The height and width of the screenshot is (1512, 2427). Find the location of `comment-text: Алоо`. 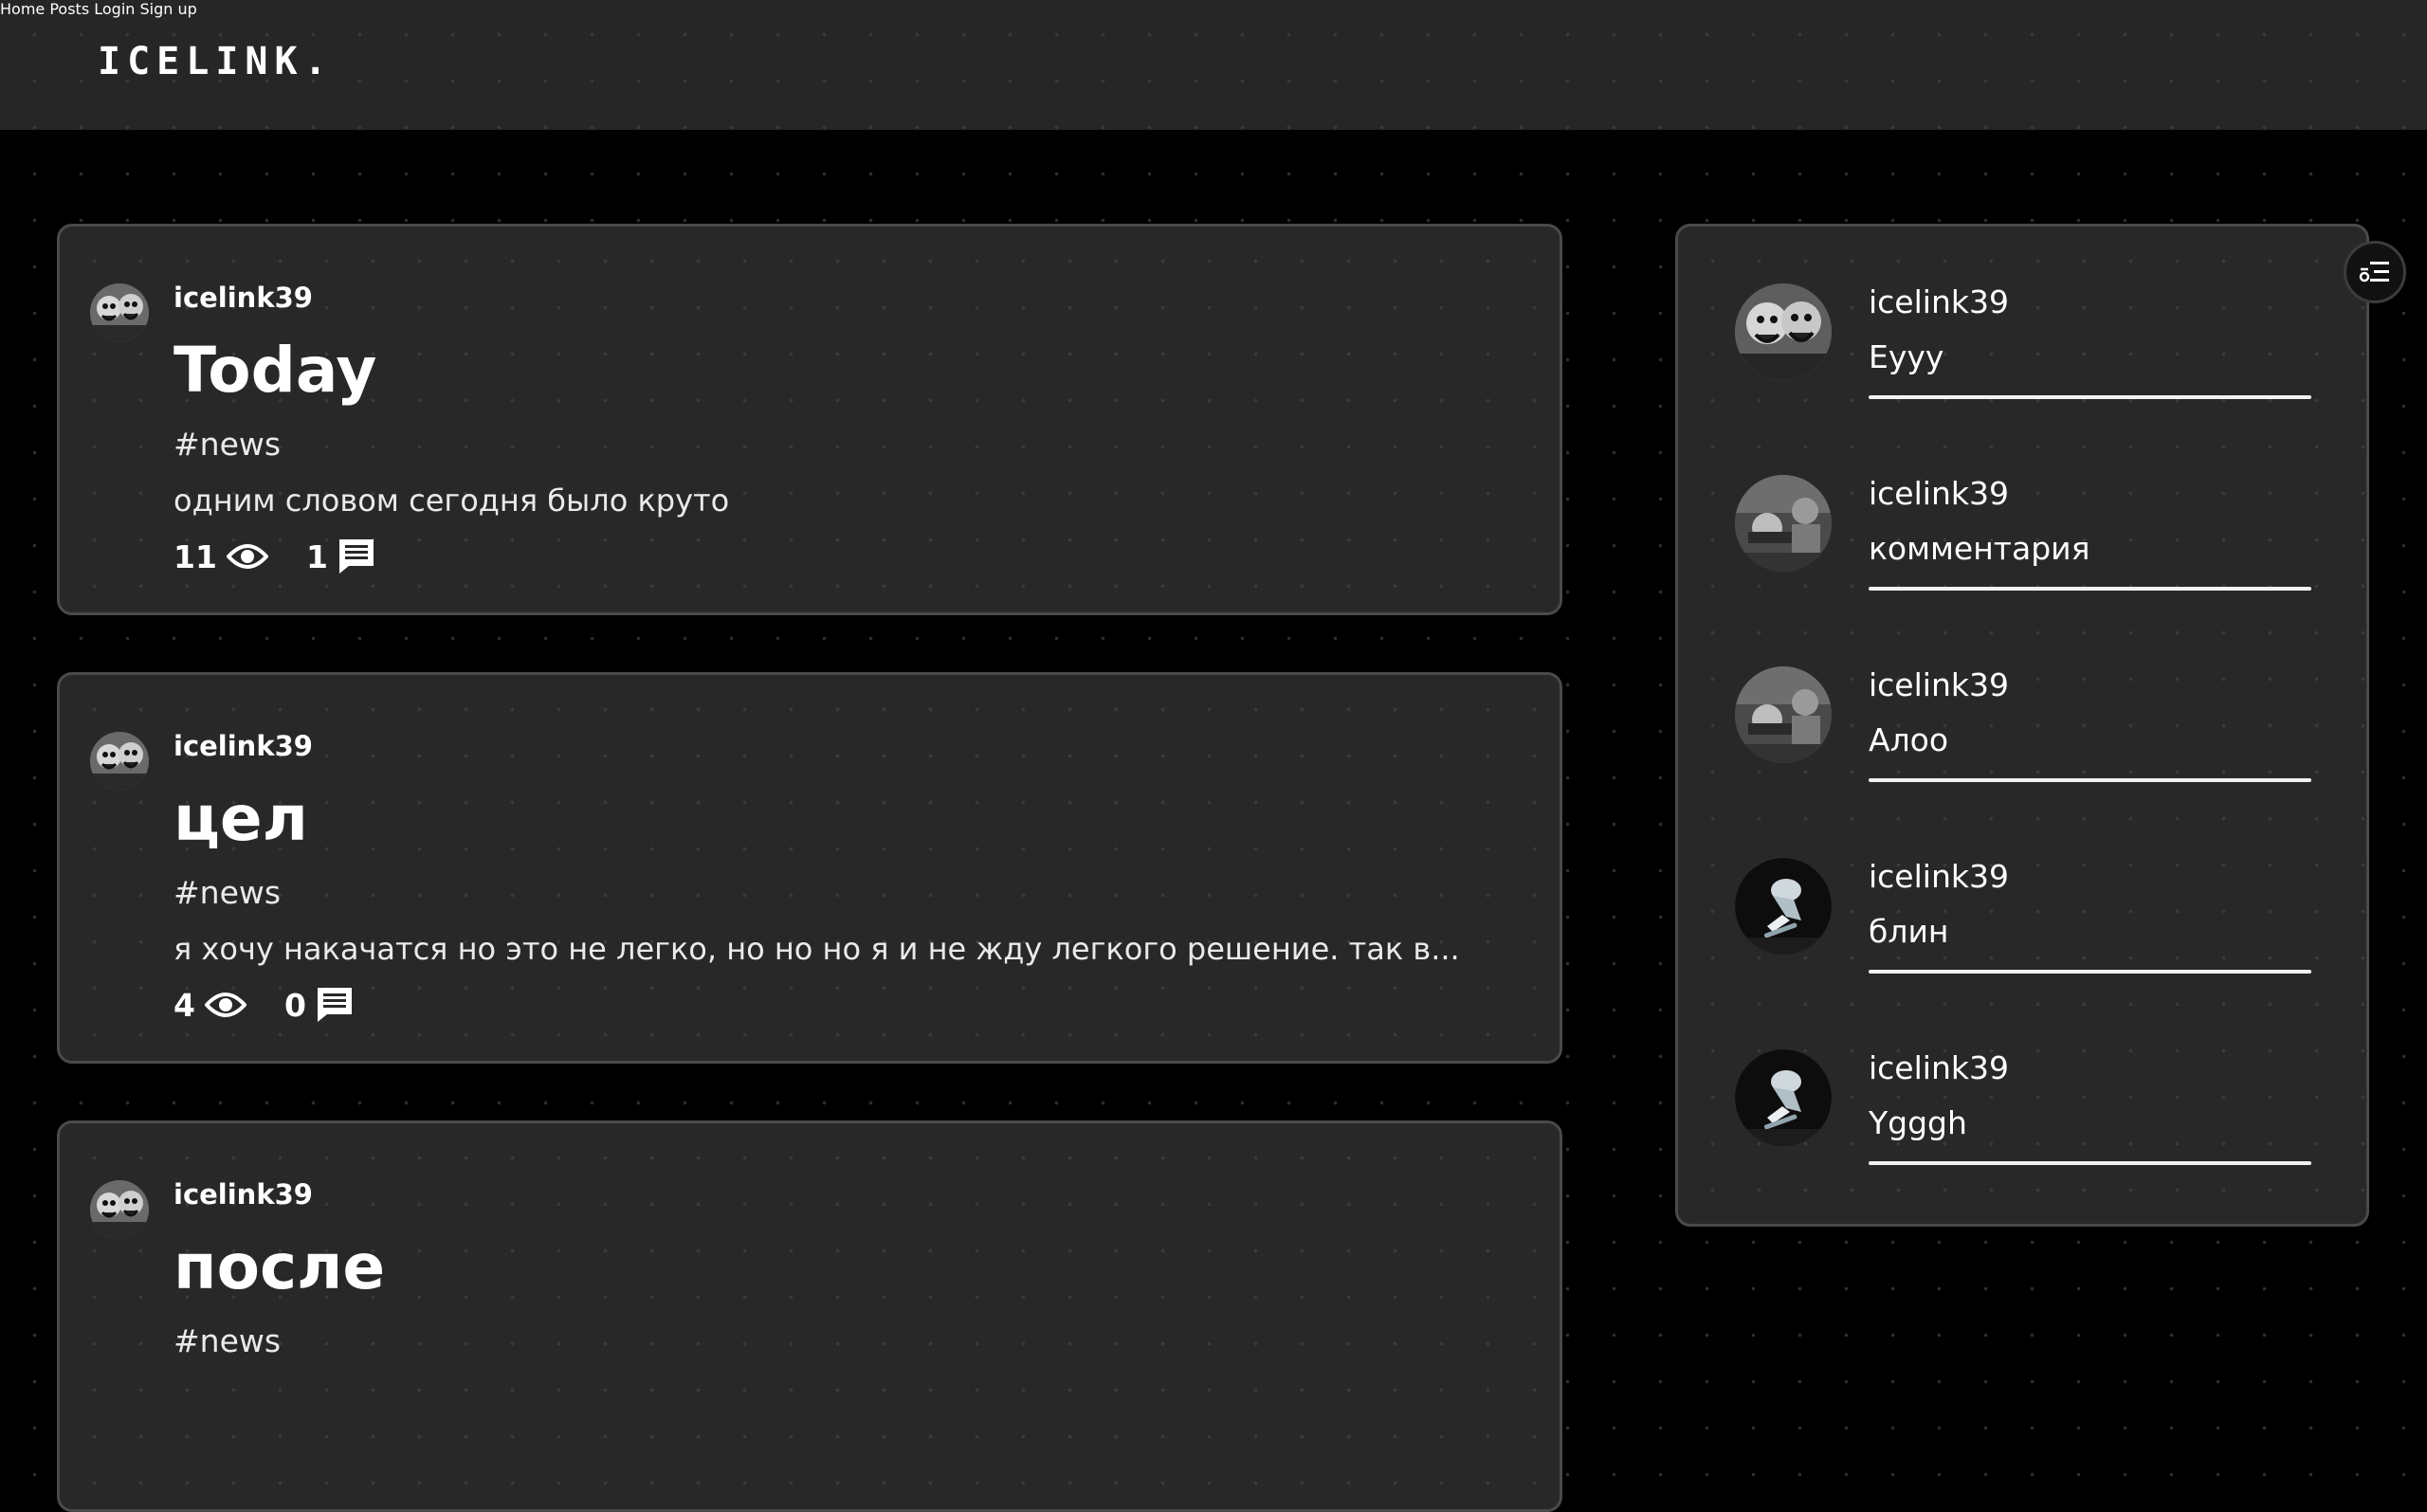

comment-text: Алоо is located at coordinates (1908, 740).